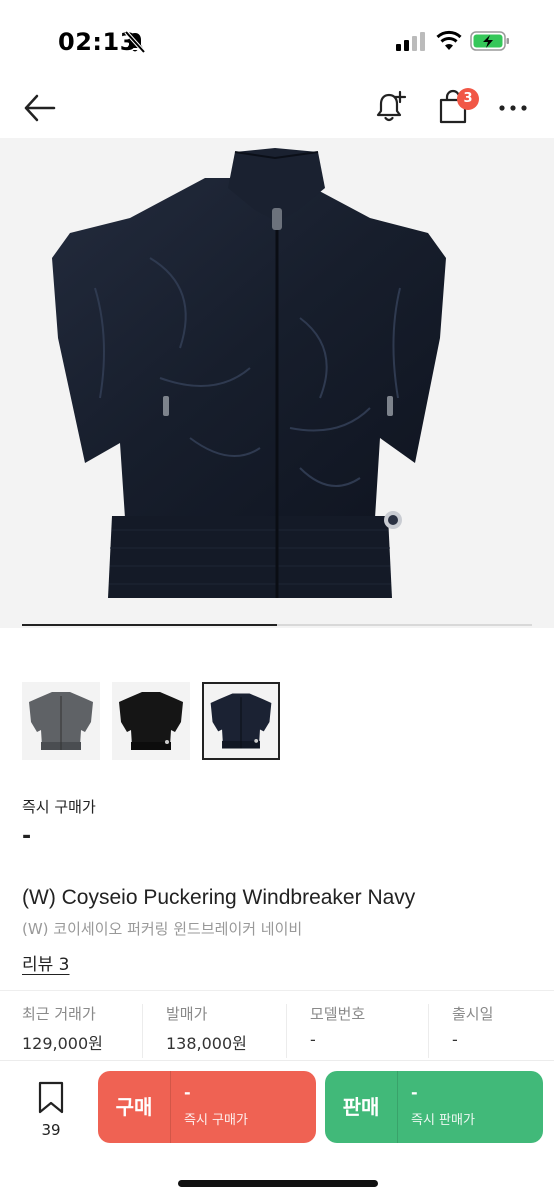 The width and height of the screenshot is (554, 1200). I want to click on battery-charging-icon, so click(489, 41).